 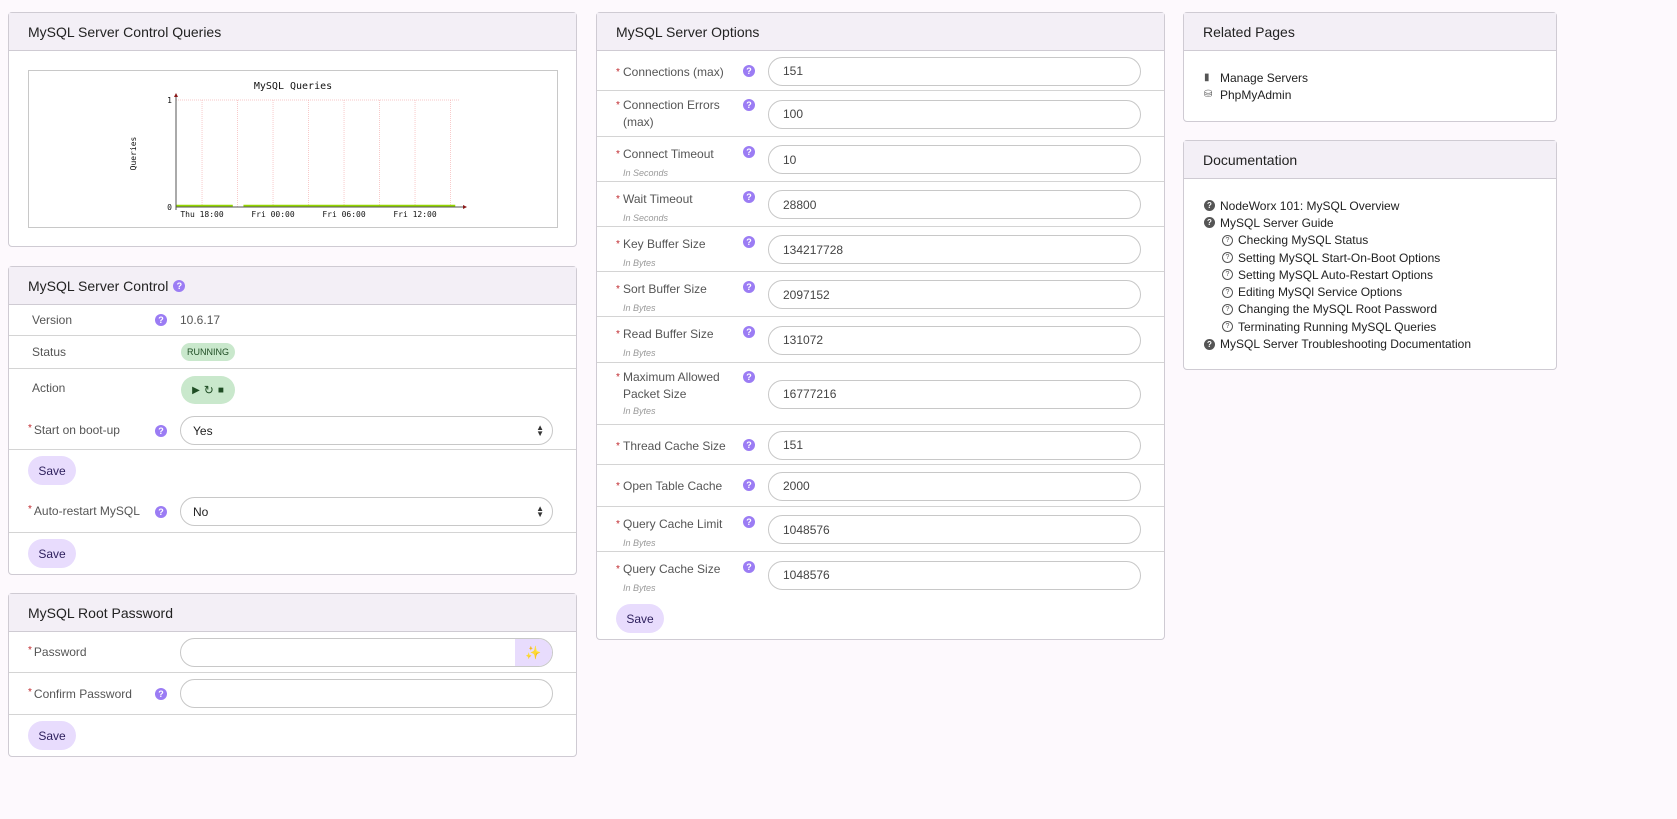 What do you see at coordinates (678, 299) in the screenshot?
I see `option-label: * Sort Buffer Size In Bytes` at bounding box center [678, 299].